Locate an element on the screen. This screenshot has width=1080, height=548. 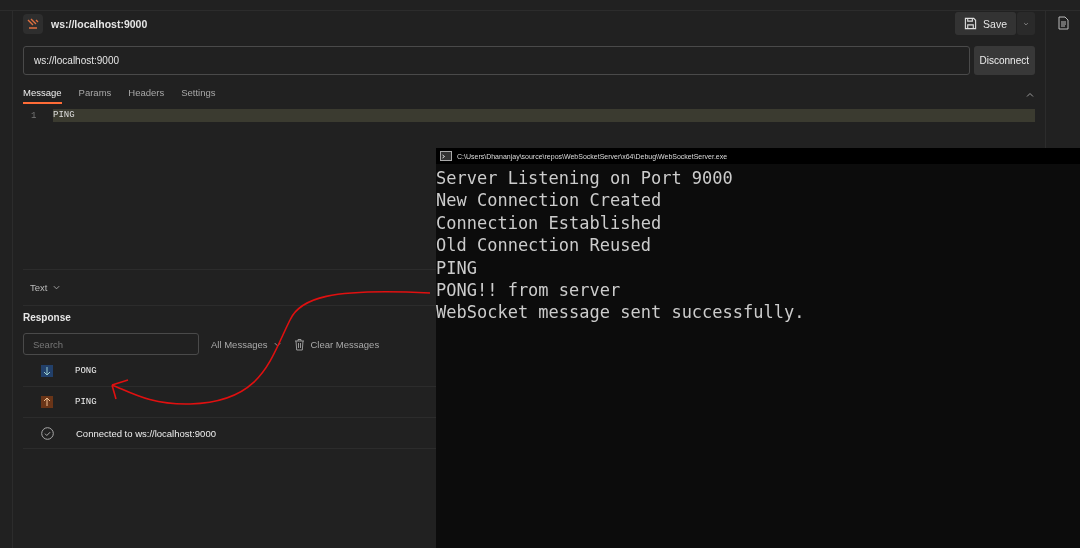
response-heading: Response is located at coordinates (47, 318).